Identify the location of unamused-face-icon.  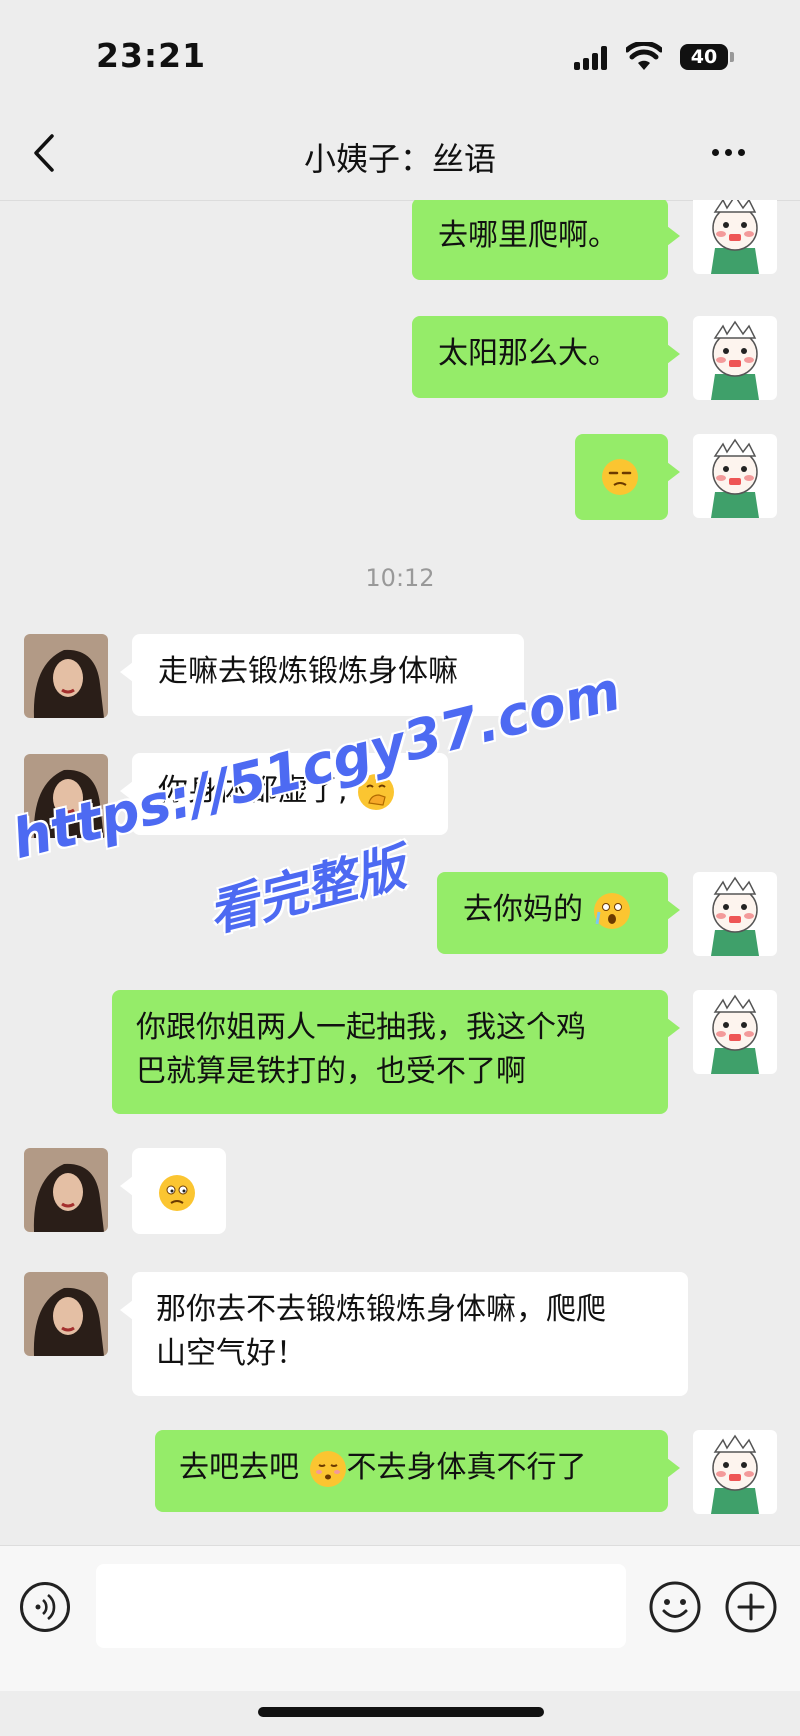
(620, 476).